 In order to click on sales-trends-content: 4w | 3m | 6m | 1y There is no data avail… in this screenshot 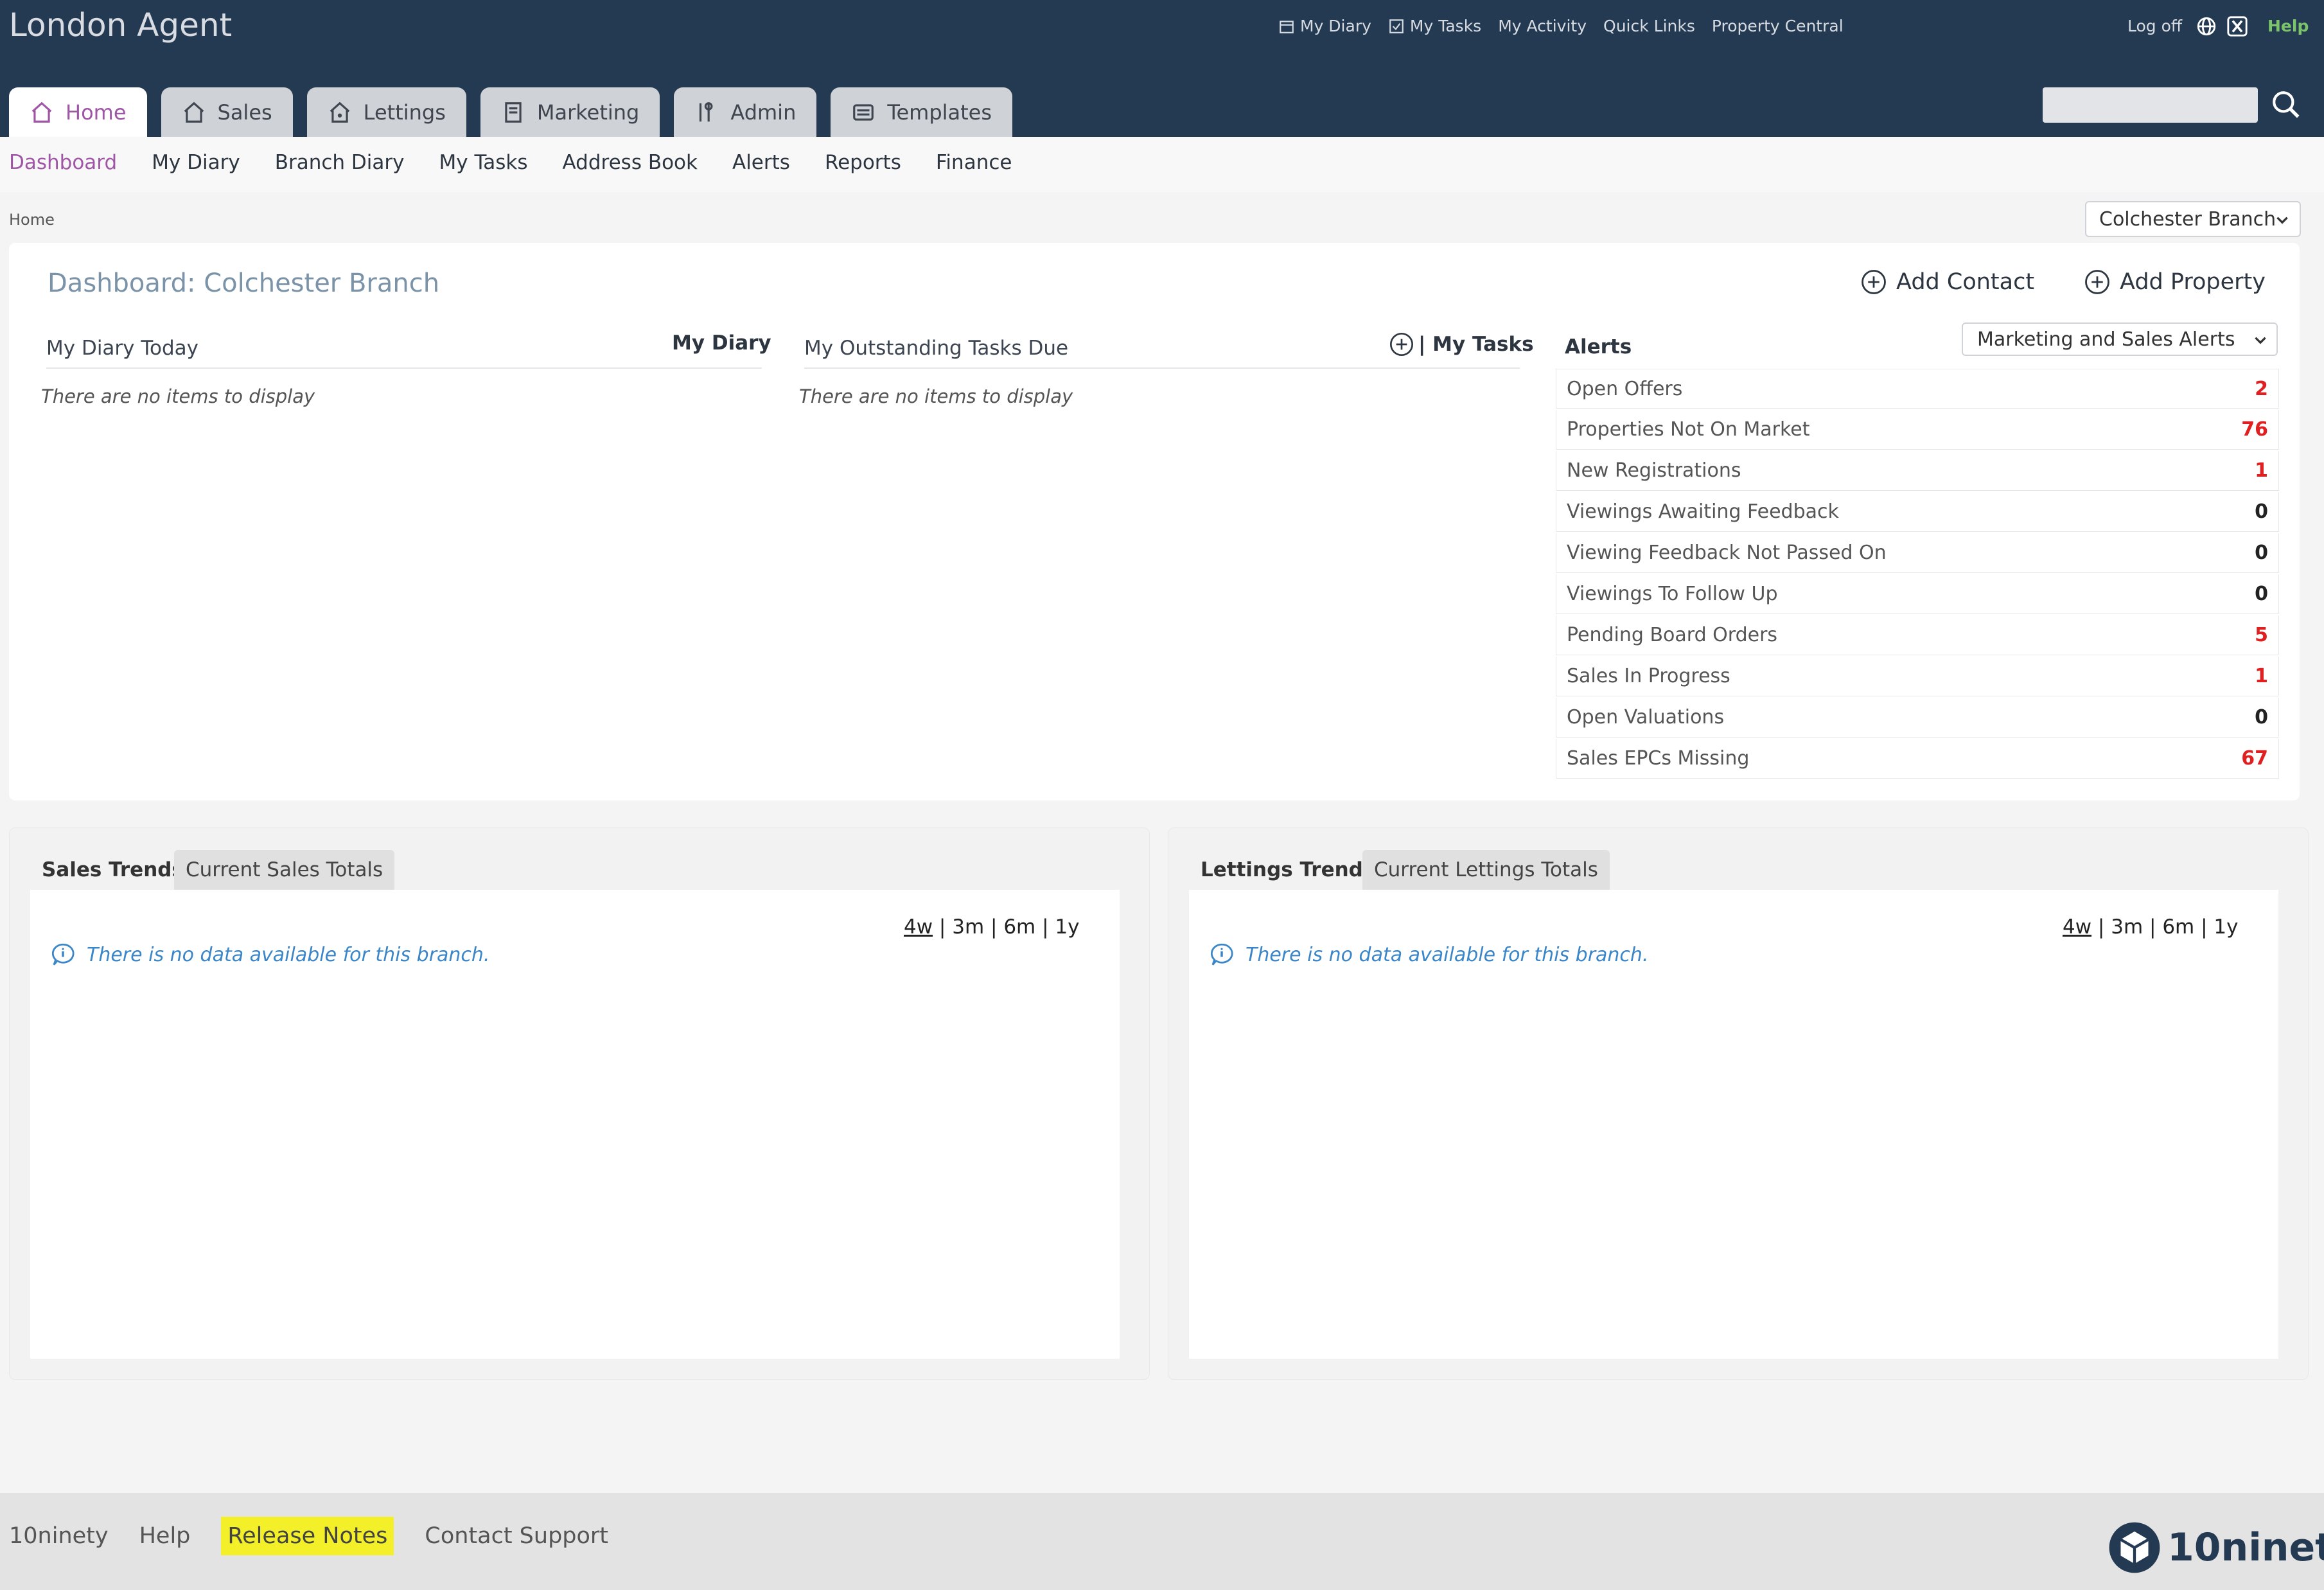, I will do `click(575, 1124)`.